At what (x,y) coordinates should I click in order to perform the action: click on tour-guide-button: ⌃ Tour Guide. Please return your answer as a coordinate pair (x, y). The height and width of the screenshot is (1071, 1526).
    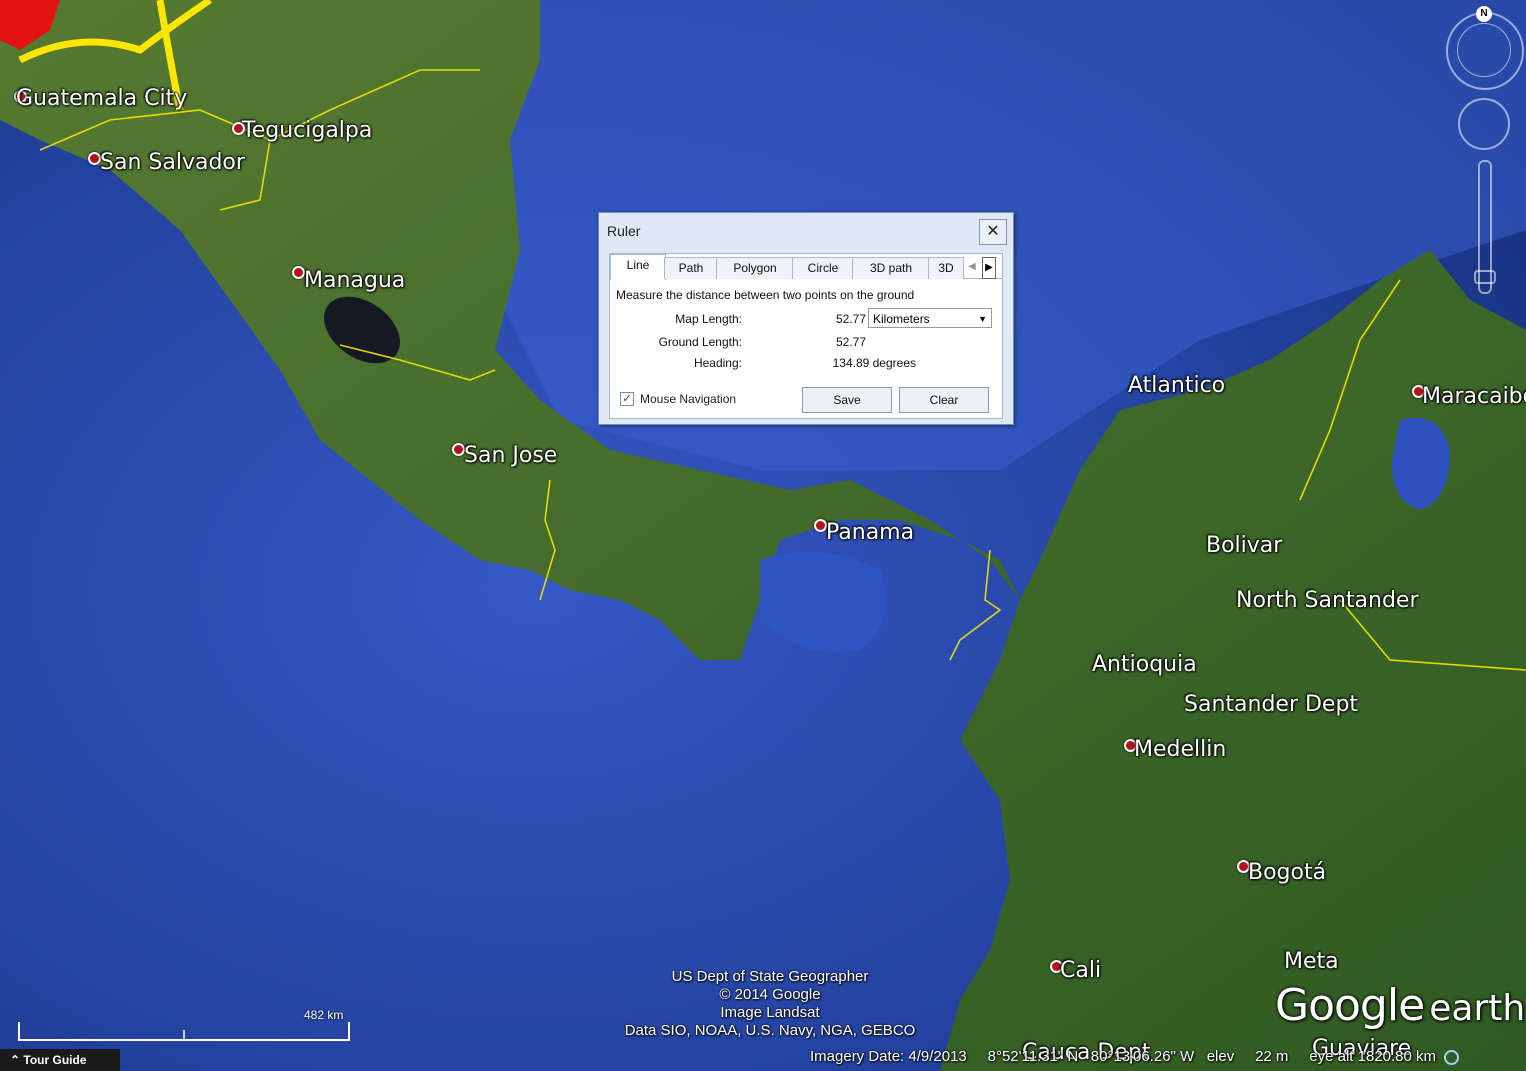
    Looking at the image, I should click on (60, 1060).